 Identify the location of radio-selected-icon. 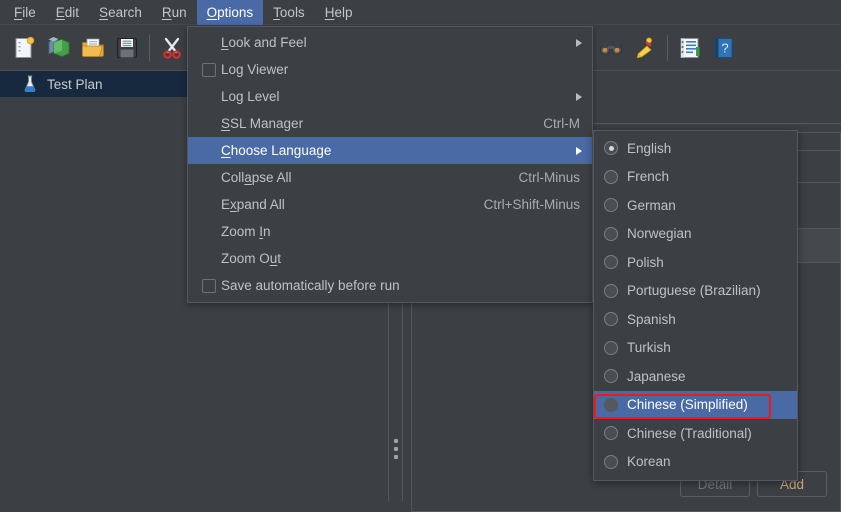
(611, 148).